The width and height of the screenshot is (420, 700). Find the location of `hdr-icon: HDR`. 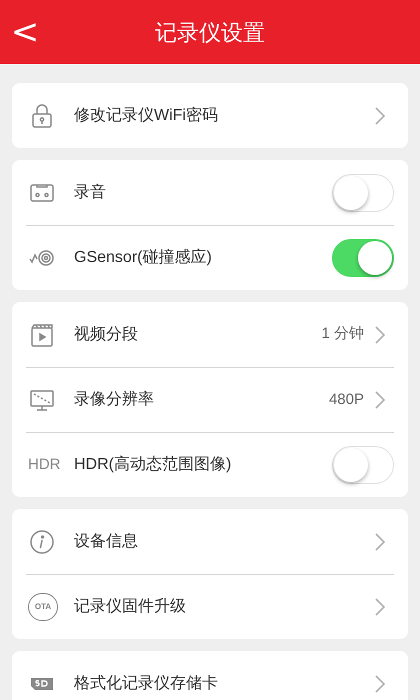

hdr-icon: HDR is located at coordinates (44, 465).